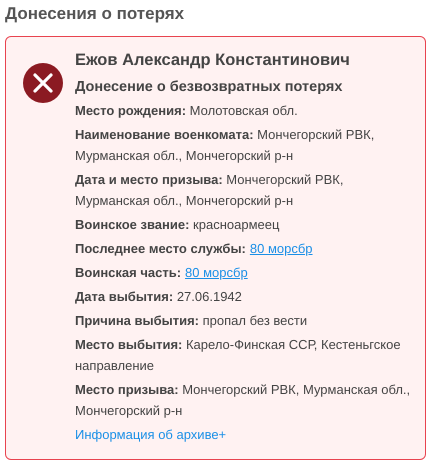 This screenshot has height=474, width=429. I want to click on field-text: Причина выбытия: пропал без вести, so click(191, 321).